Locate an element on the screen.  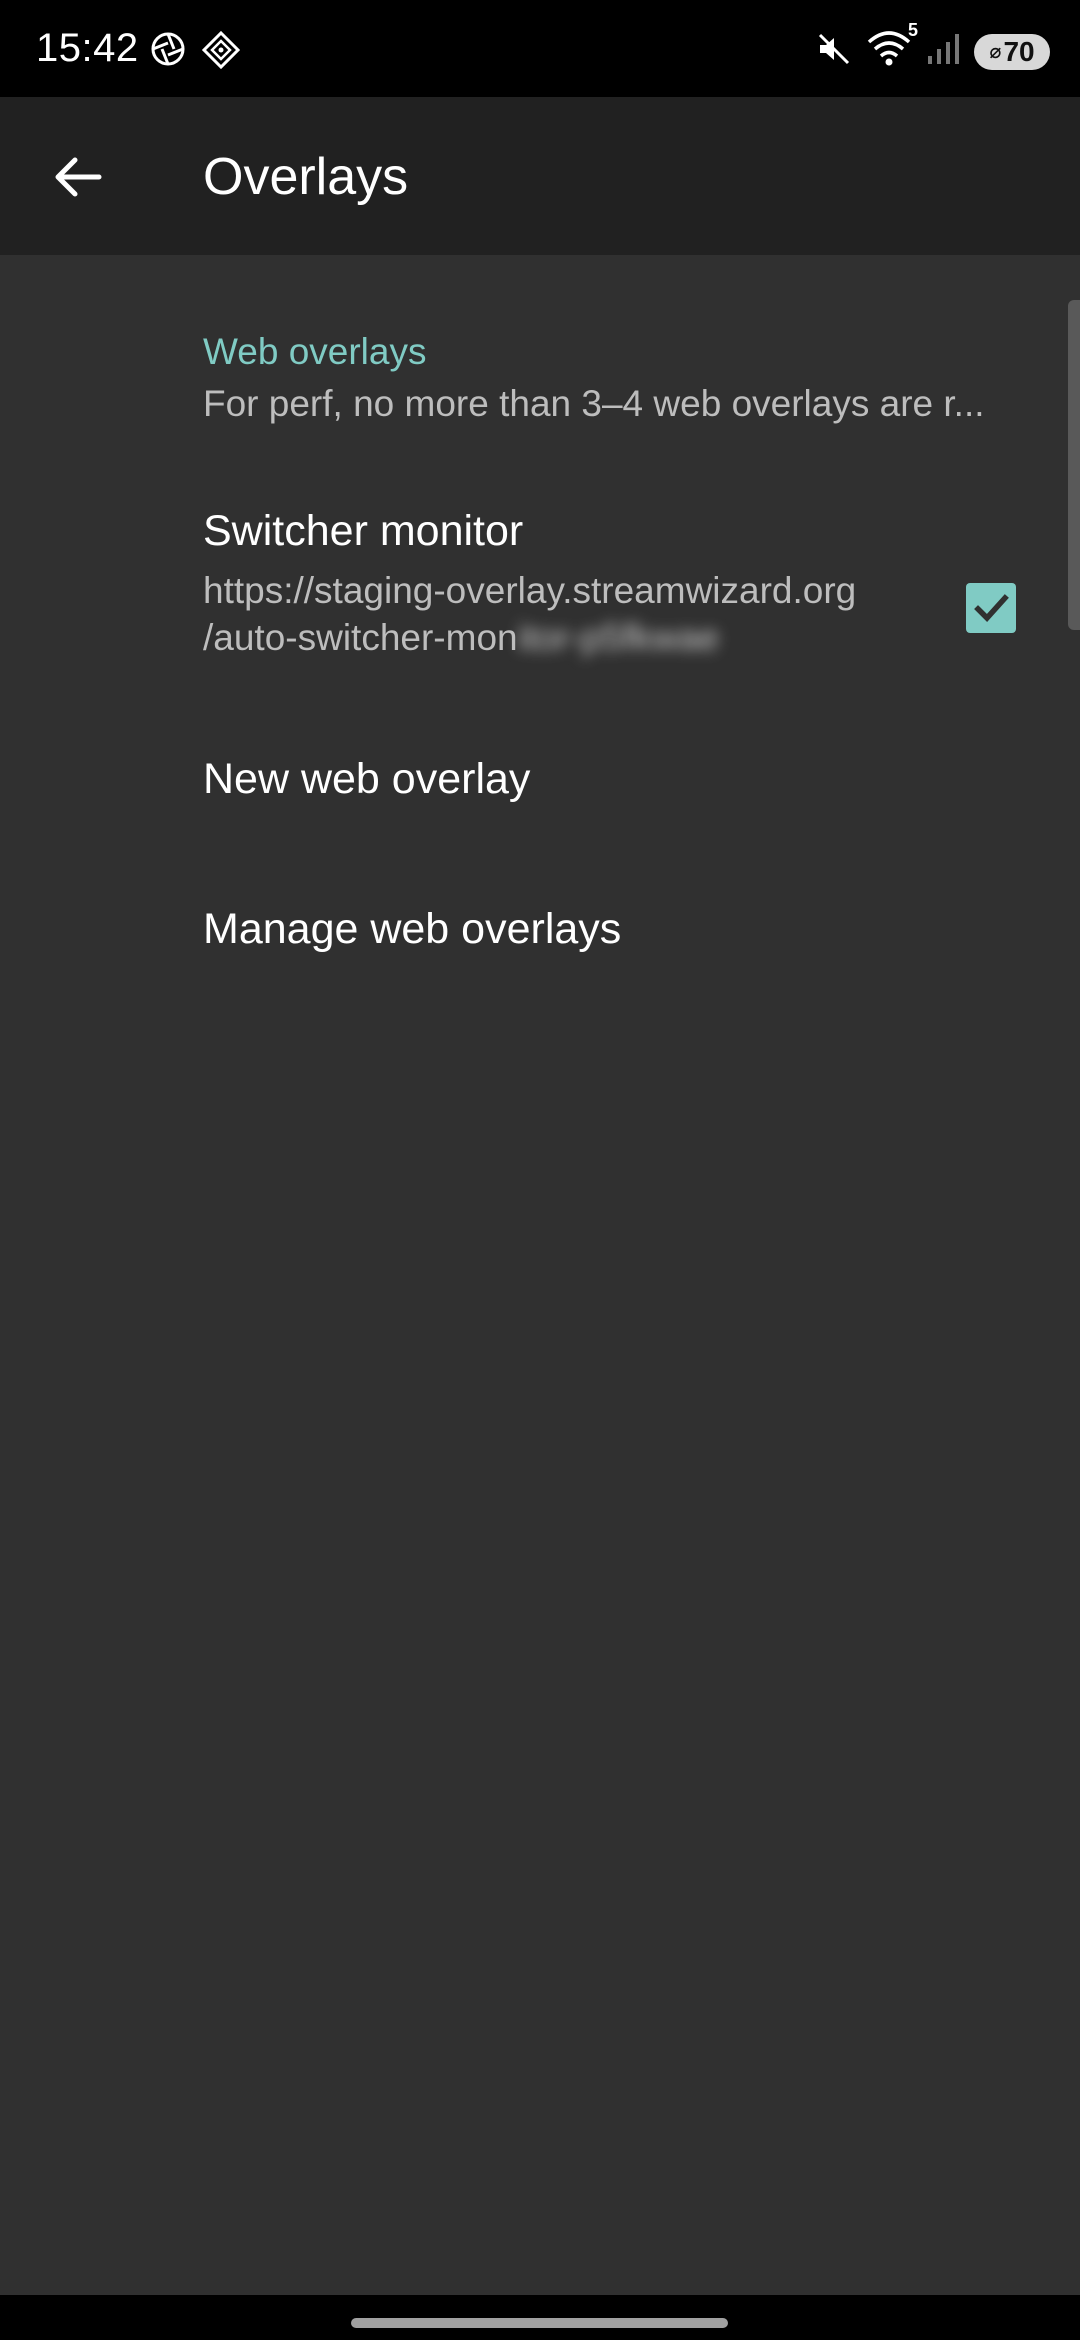
url-line-2: /auto-switcher-monitor-p5fkwae is located at coordinates (563, 637).